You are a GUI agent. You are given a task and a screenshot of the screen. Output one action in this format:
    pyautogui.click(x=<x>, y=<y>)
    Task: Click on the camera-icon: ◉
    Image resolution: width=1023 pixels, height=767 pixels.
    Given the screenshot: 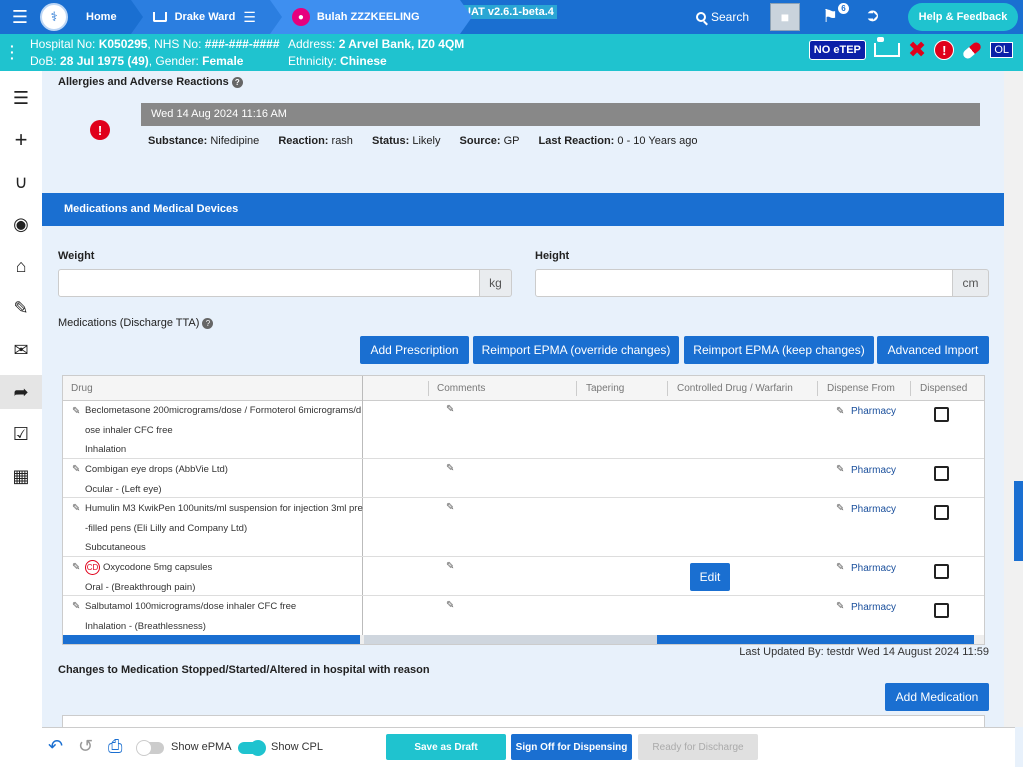 What is the action you would take?
    pyautogui.click(x=21, y=224)
    